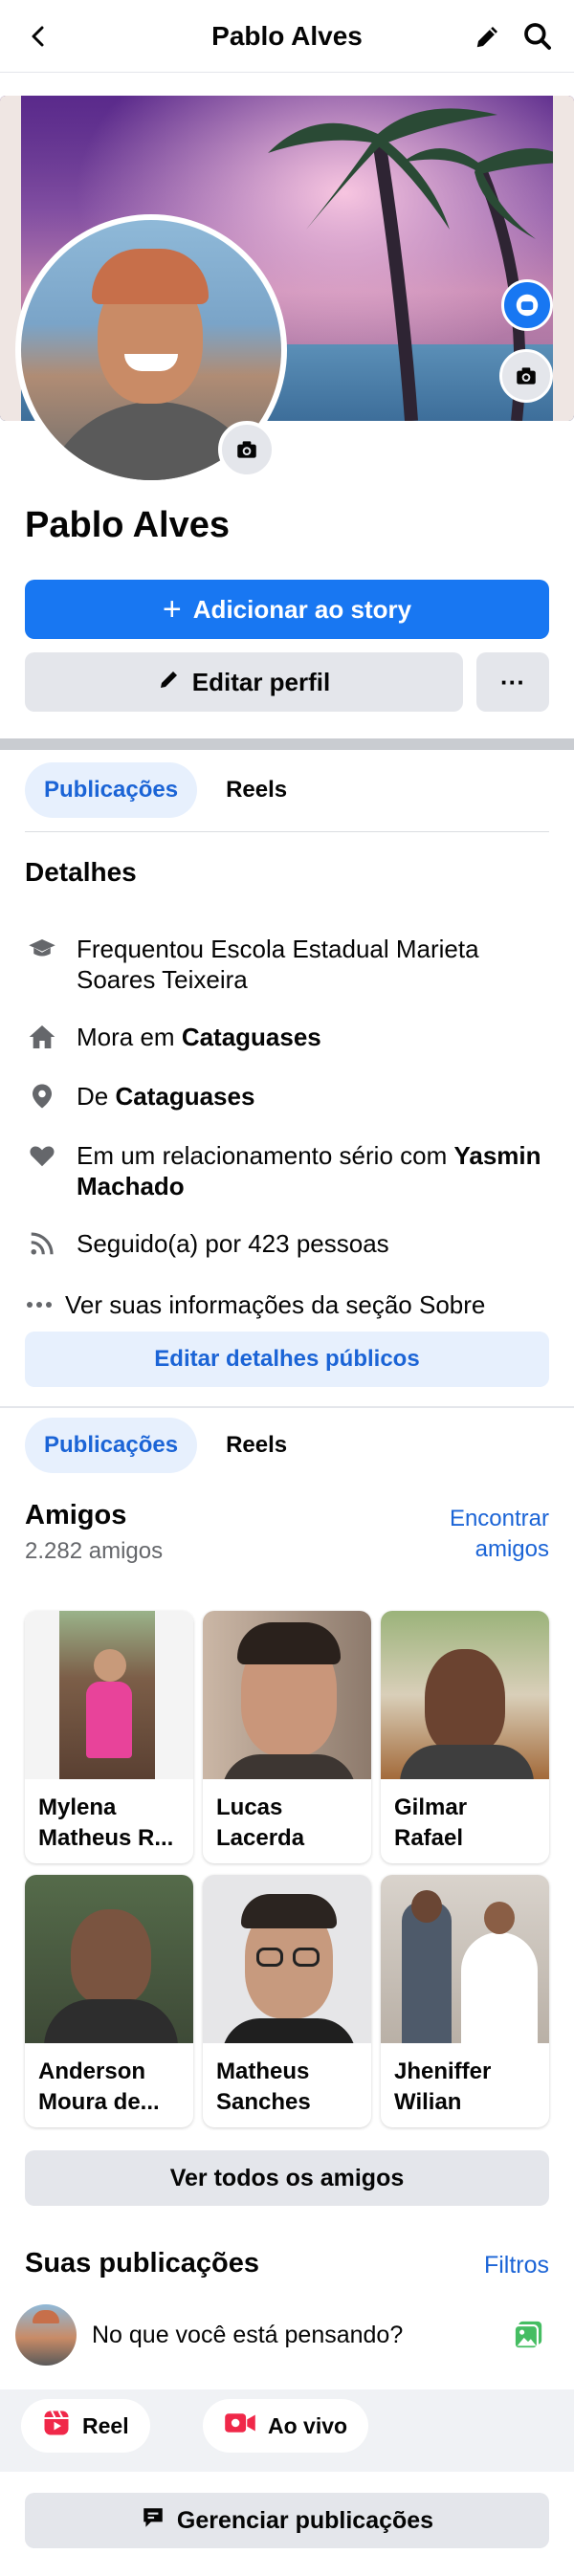 The height and width of the screenshot is (2576, 574). I want to click on more-dots-icon: ···, so click(513, 681).